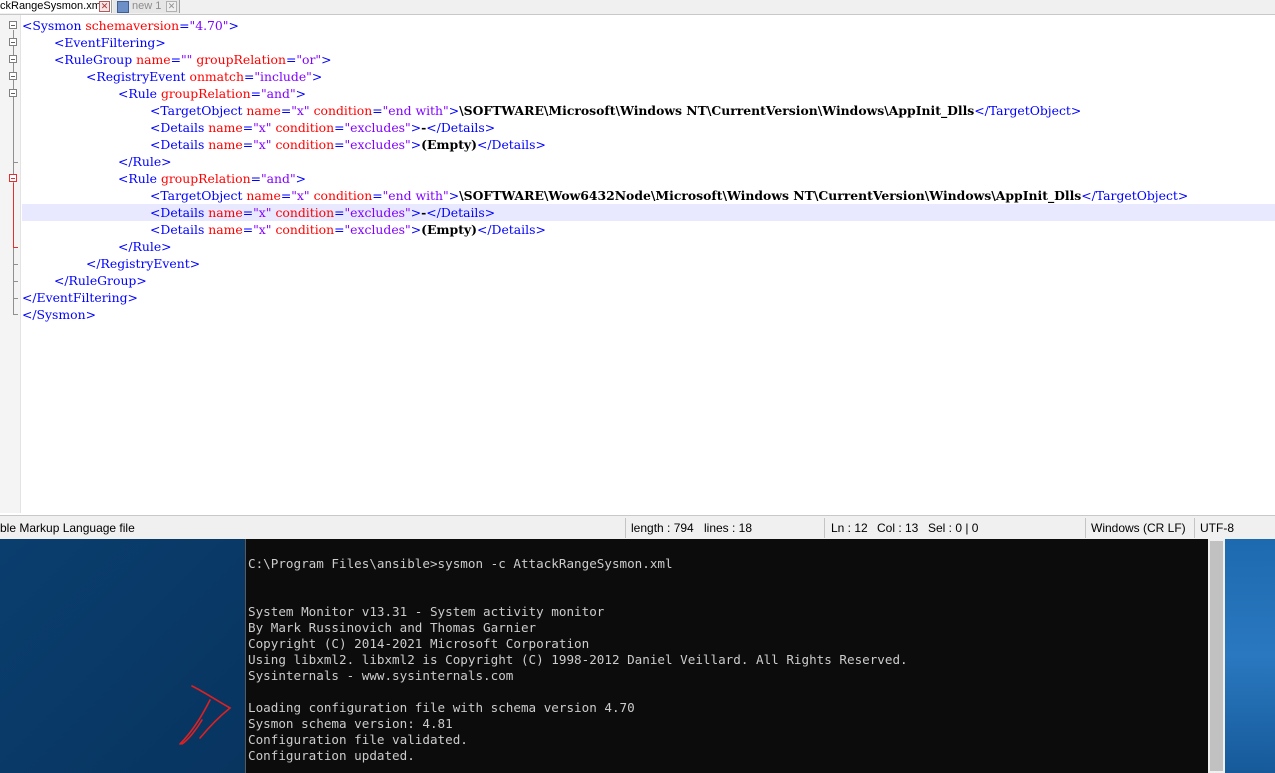 Image resolution: width=1275 pixels, height=773 pixels. What do you see at coordinates (283, 76) in the screenshot?
I see `code-token: "include"` at bounding box center [283, 76].